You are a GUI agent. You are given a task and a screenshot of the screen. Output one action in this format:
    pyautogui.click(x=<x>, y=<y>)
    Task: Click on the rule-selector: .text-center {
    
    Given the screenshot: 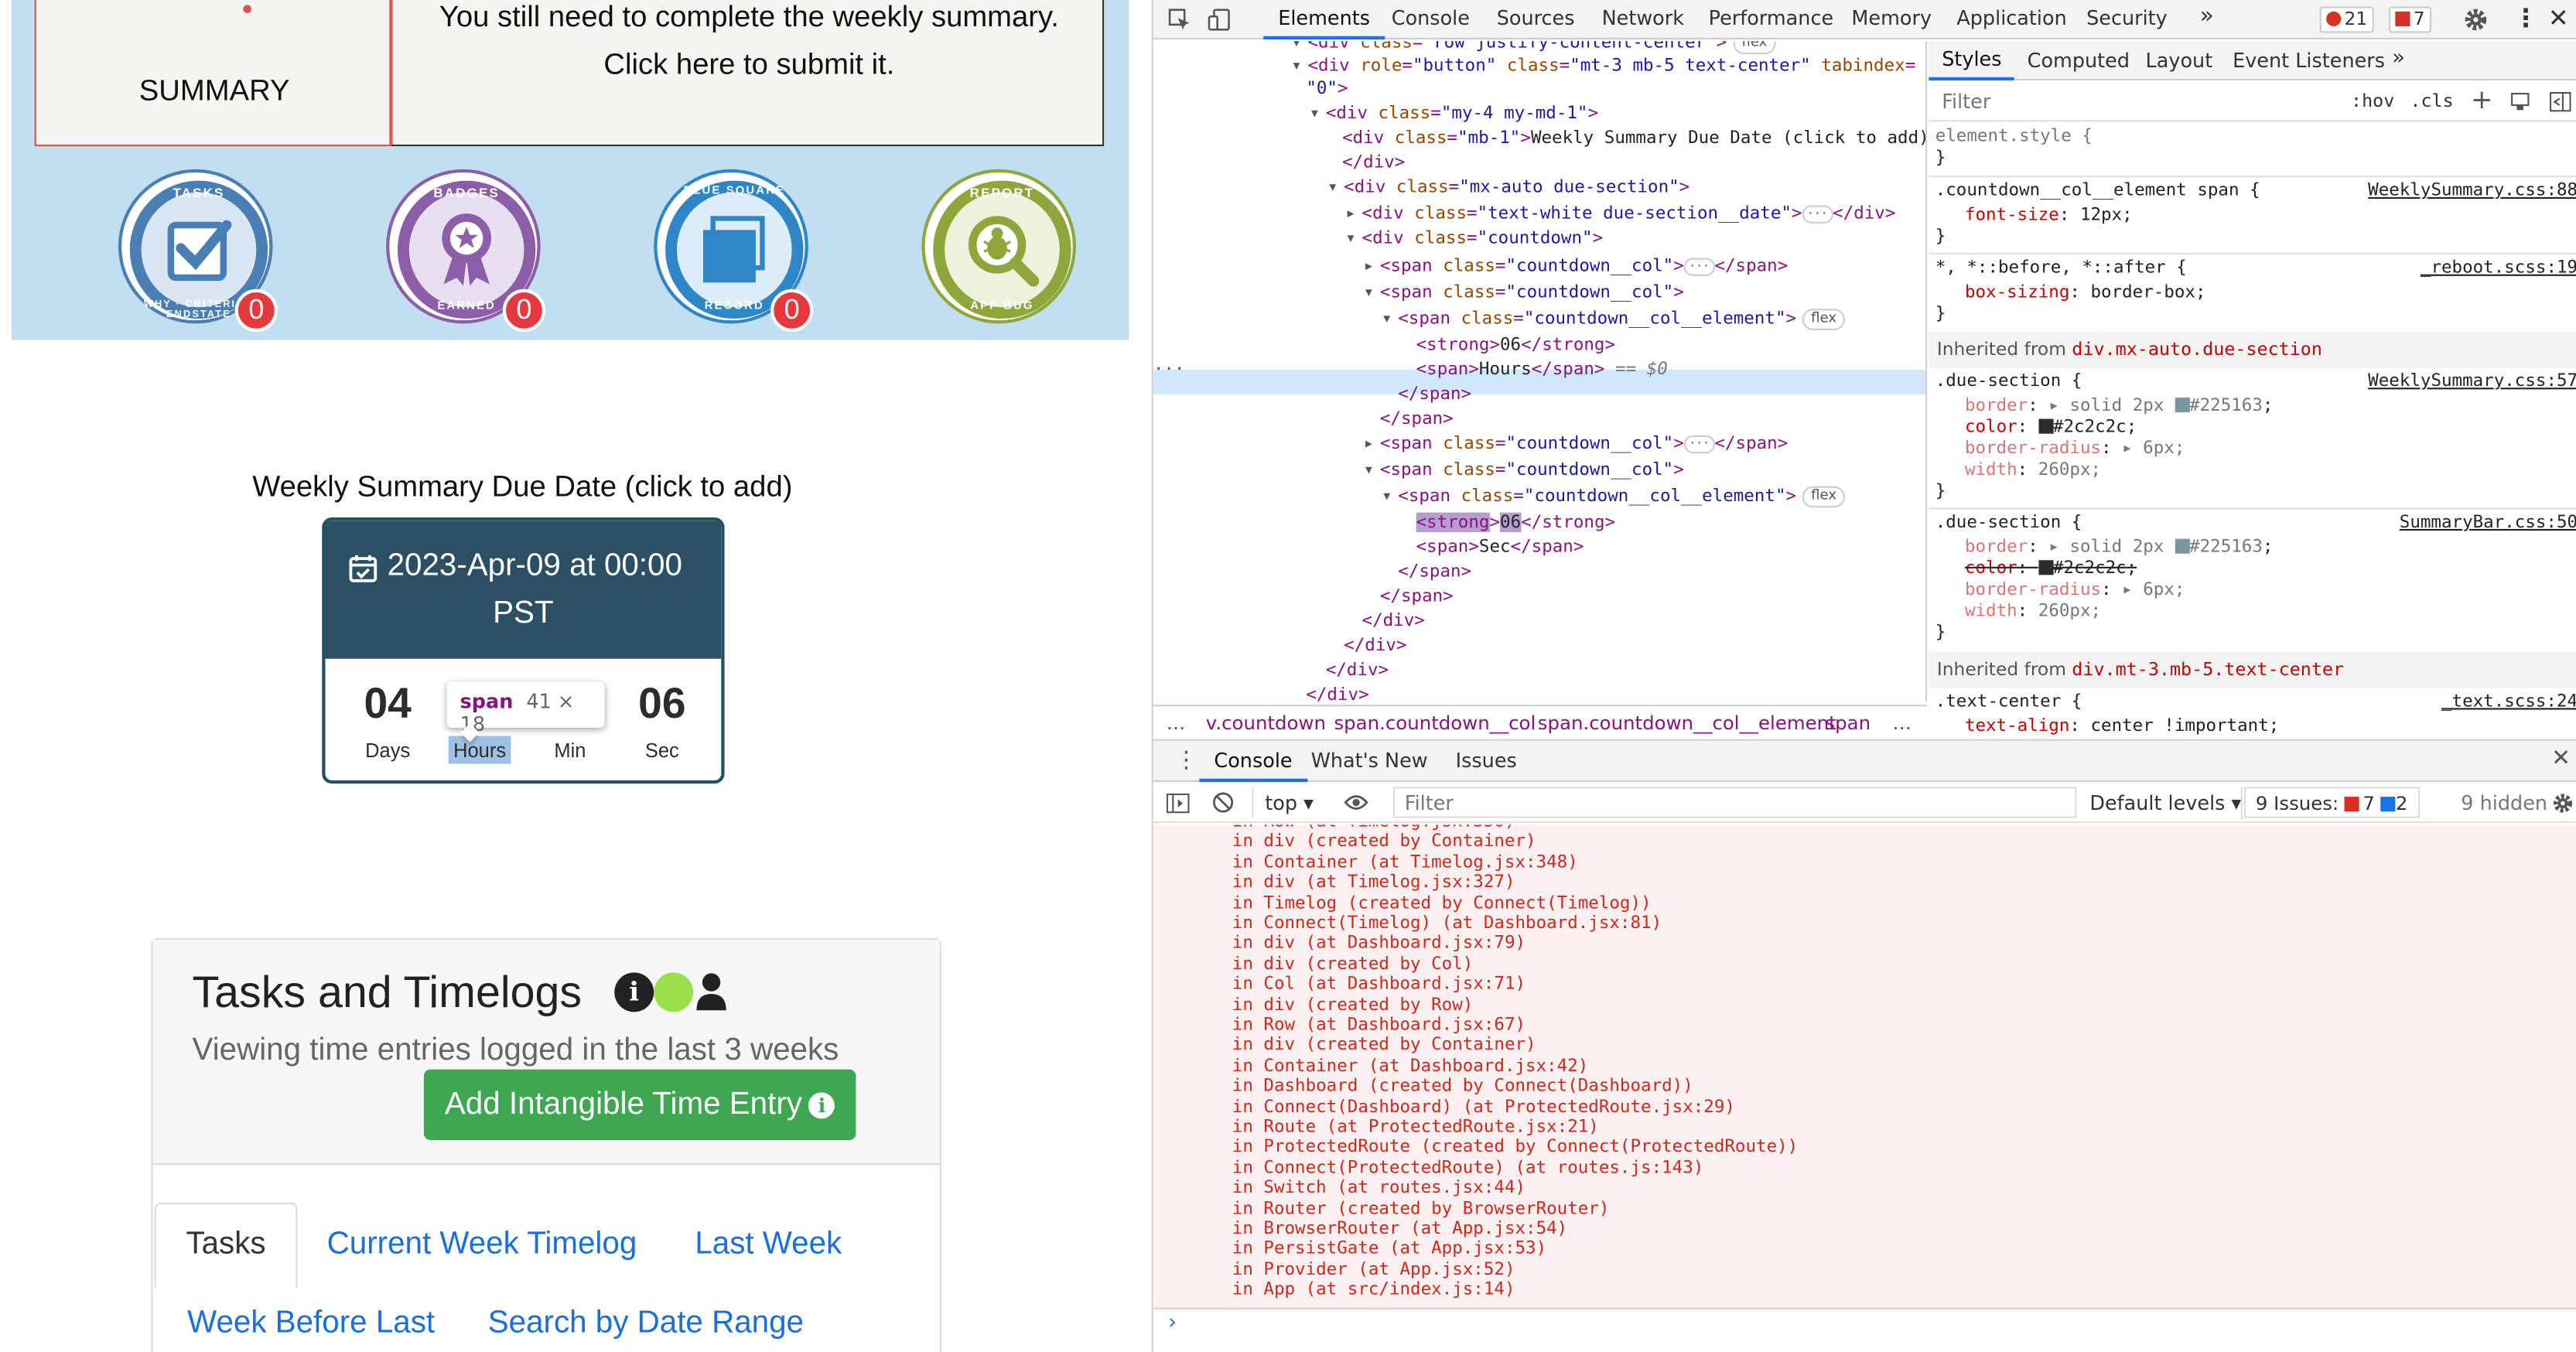 What is the action you would take?
    pyautogui.click(x=2008, y=702)
    